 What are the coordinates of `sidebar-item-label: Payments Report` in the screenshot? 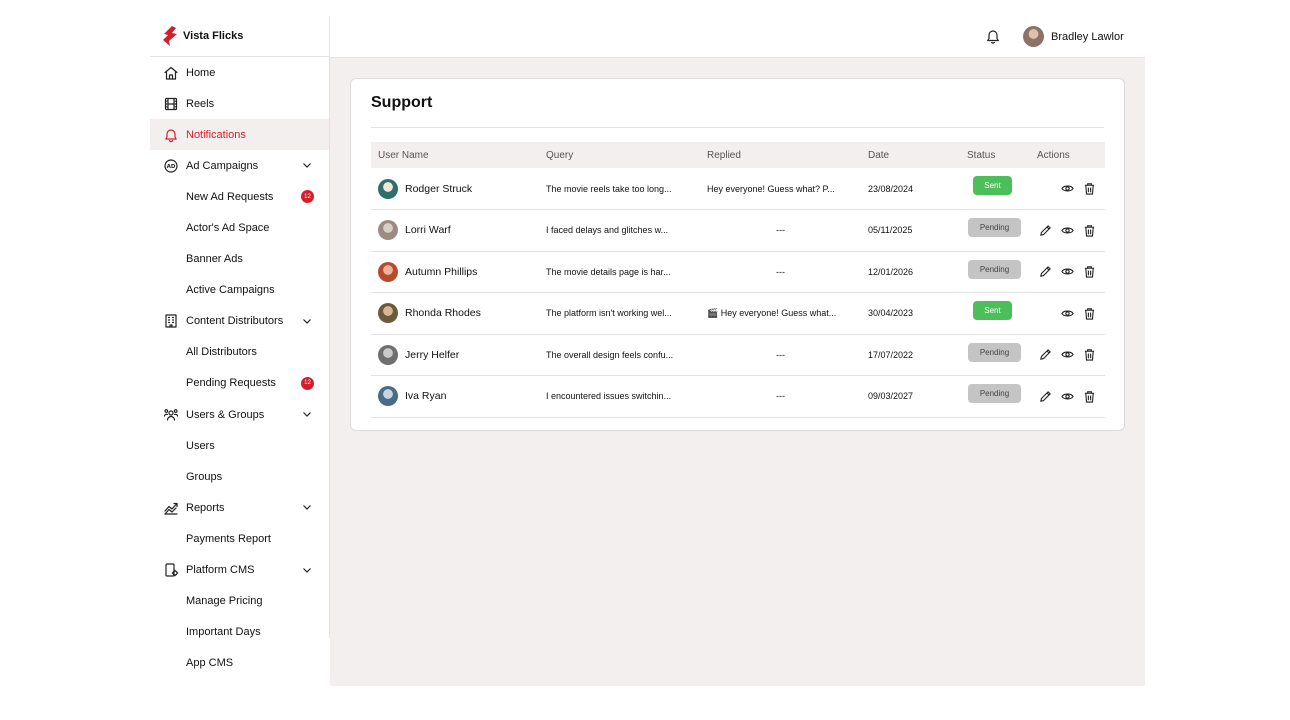 It's located at (228, 538).